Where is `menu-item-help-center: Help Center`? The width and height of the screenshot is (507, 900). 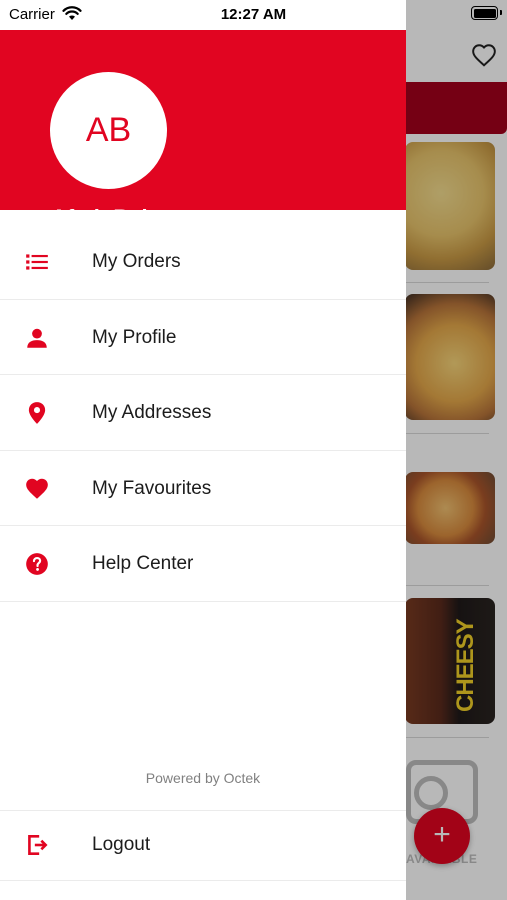
menu-item-help-center: Help Center is located at coordinates (203, 564).